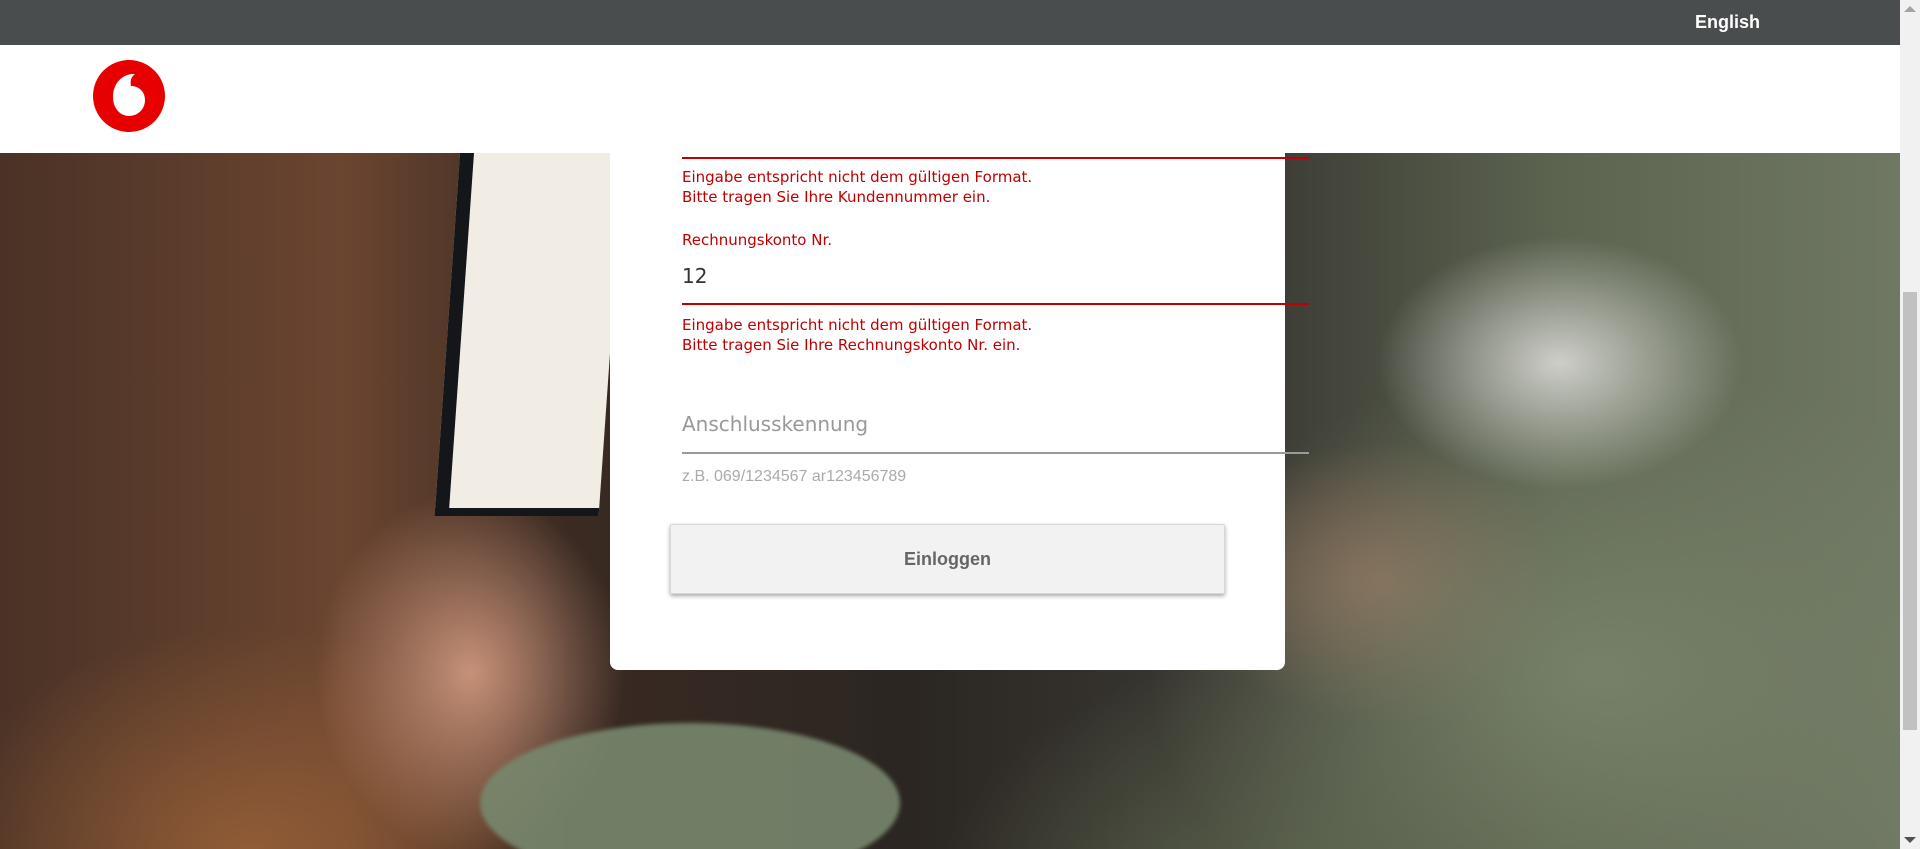 The width and height of the screenshot is (1920, 849). What do you see at coordinates (794, 476) in the screenshot?
I see `connection-id-hint: z.B. 069/1234567 ar123456789` at bounding box center [794, 476].